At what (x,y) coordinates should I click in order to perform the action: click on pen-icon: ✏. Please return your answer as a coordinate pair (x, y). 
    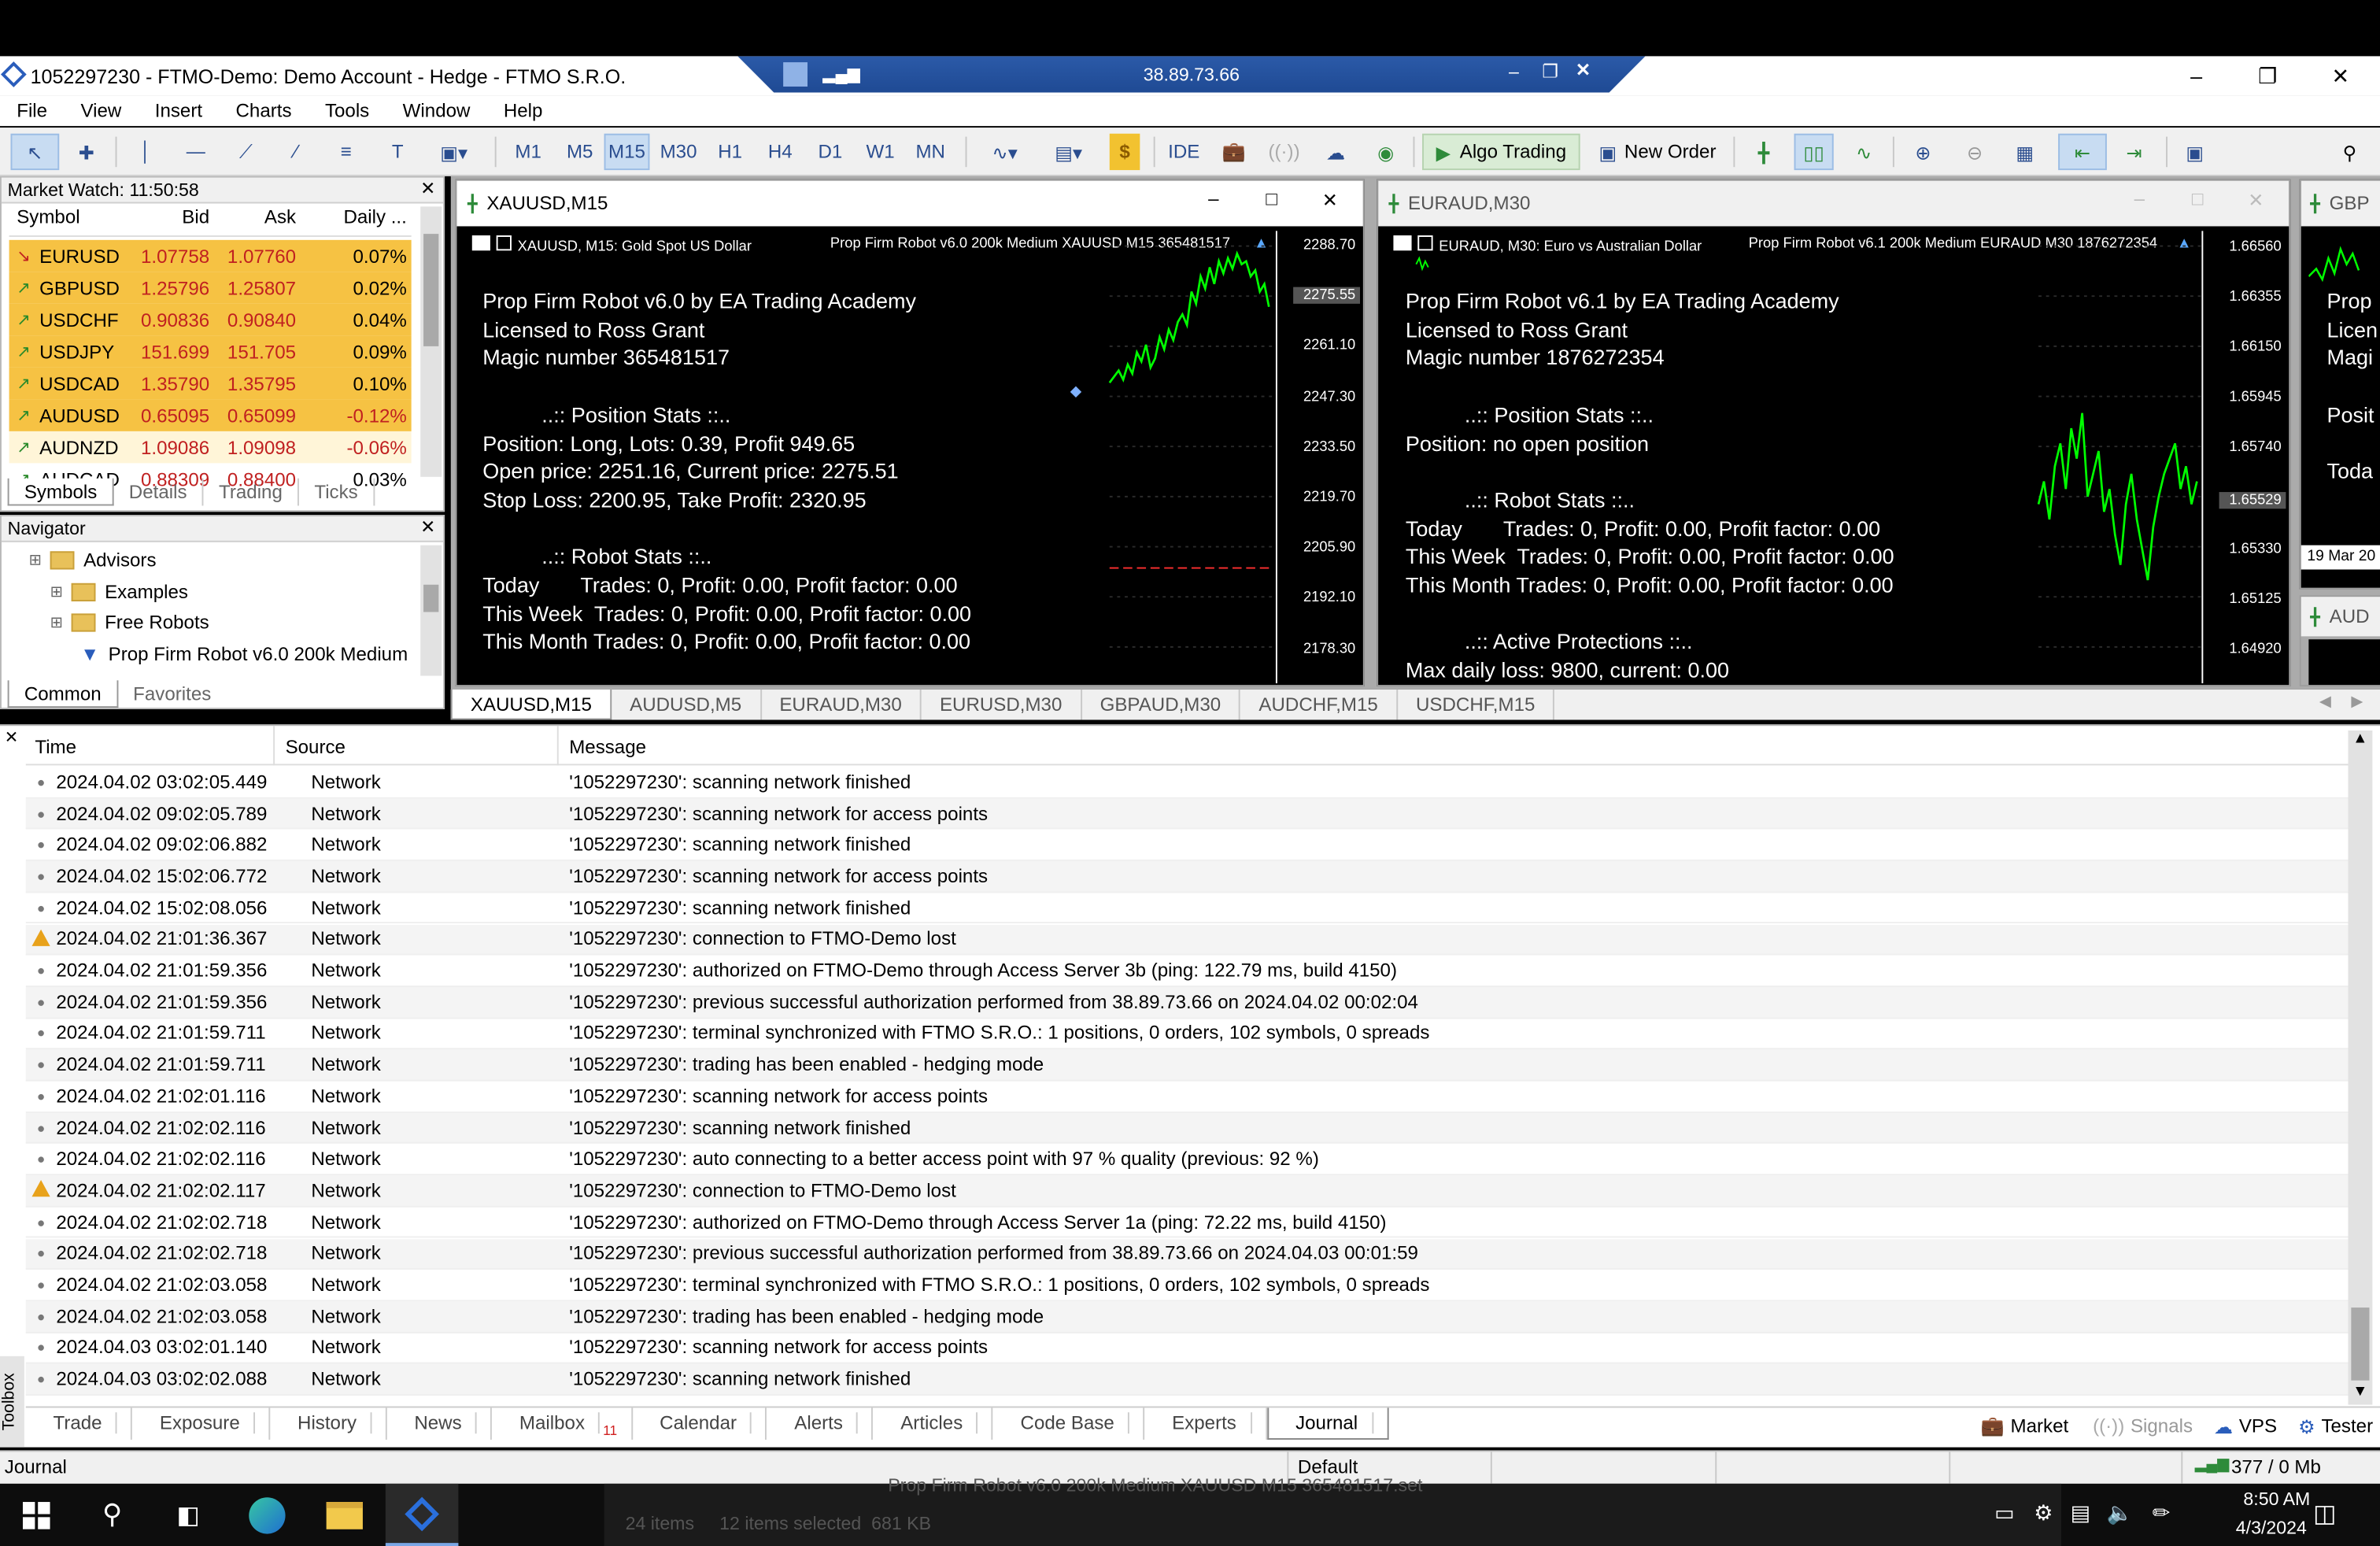
    Looking at the image, I should click on (2162, 1513).